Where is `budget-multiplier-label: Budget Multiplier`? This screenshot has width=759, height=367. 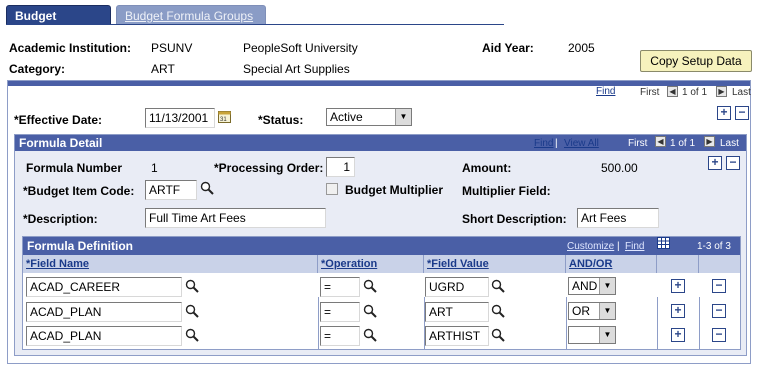
budget-multiplier-label: Budget Multiplier is located at coordinates (394, 190).